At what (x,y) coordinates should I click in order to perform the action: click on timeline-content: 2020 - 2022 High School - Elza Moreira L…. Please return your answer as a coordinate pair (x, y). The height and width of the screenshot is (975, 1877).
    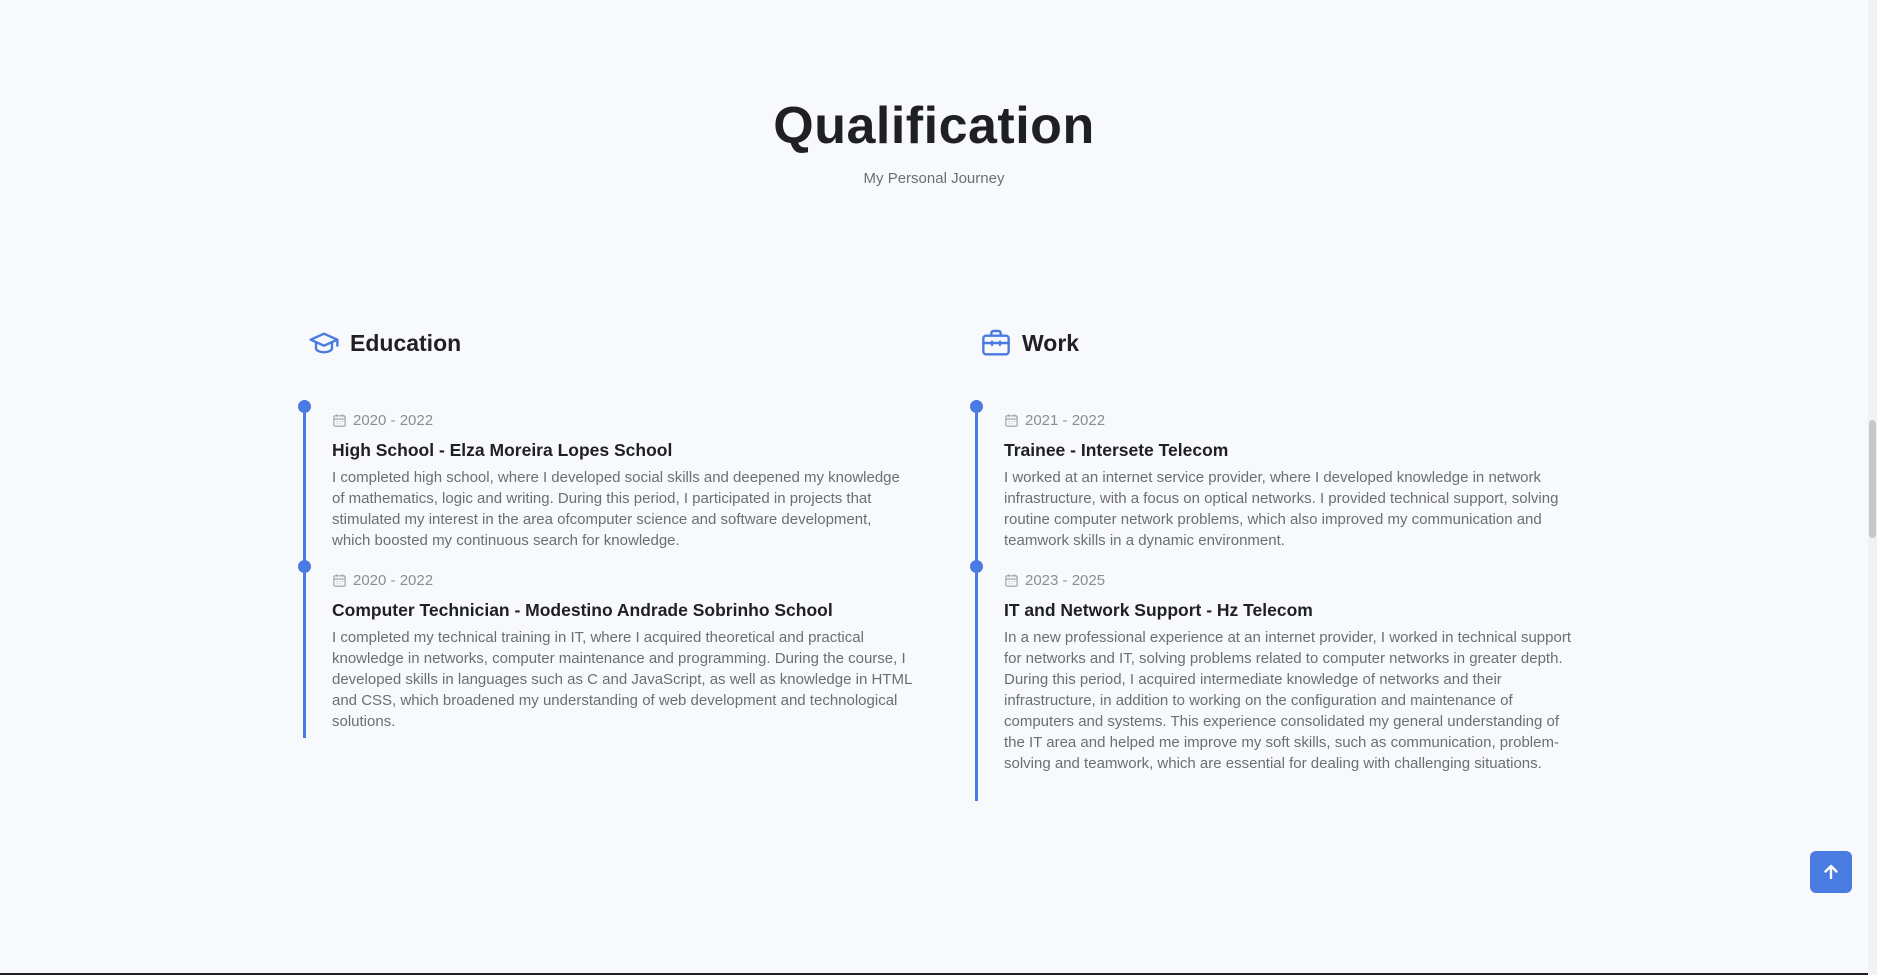
    Looking at the image, I should click on (622, 480).